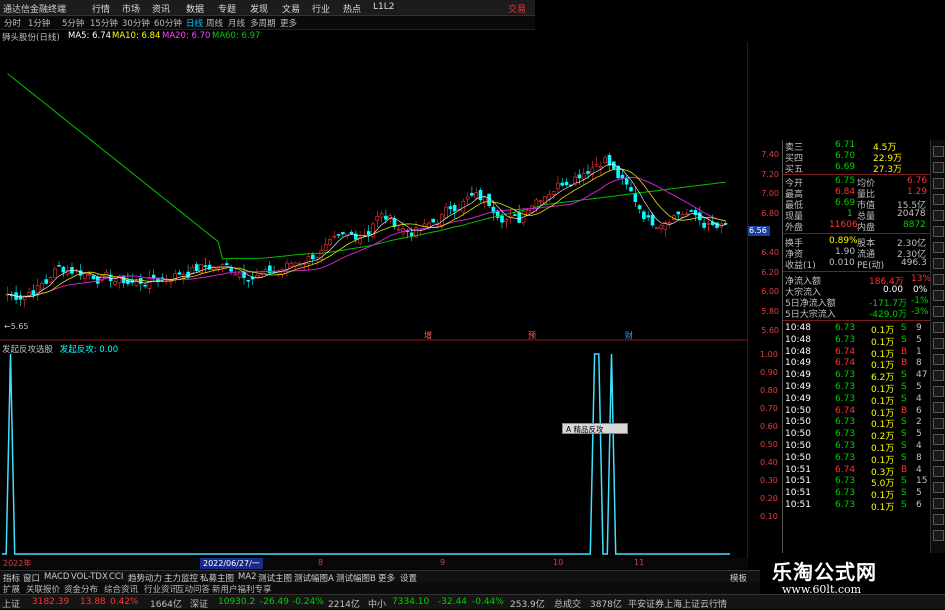  I want to click on menu-item-zixun: 资讯, so click(161, 8).